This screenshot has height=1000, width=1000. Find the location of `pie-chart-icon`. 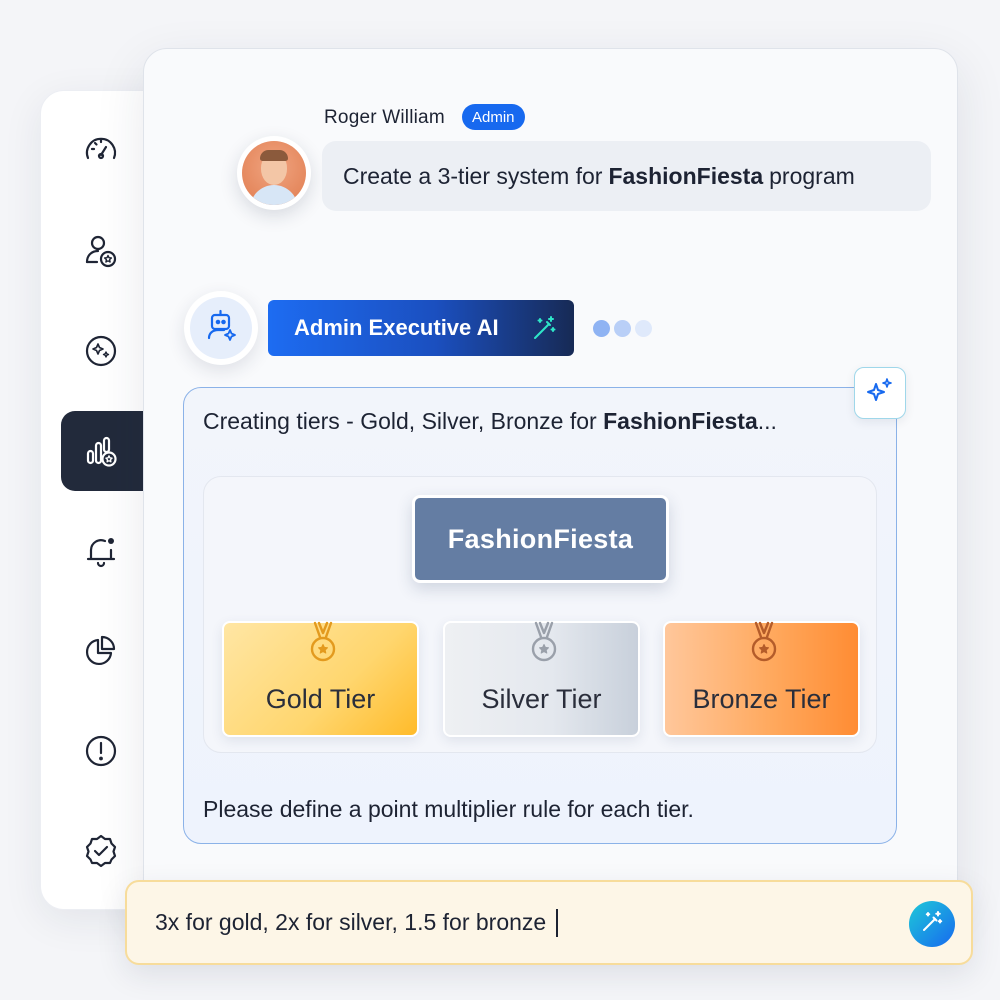

pie-chart-icon is located at coordinates (101, 651).